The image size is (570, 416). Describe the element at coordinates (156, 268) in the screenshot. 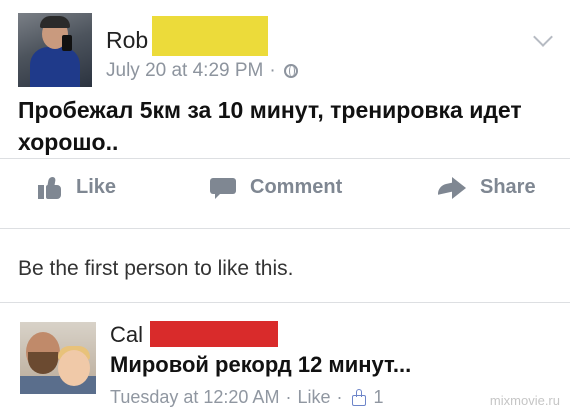

I see `likes-summary: Be the first person to like this.` at that location.